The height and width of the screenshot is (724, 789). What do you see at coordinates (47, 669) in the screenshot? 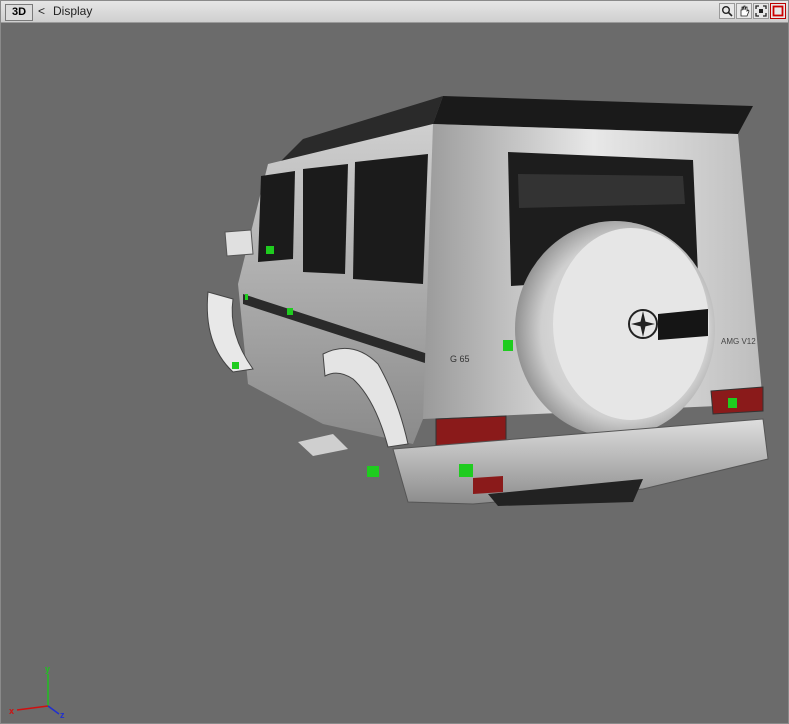
I see `axis-y-label: y` at bounding box center [47, 669].